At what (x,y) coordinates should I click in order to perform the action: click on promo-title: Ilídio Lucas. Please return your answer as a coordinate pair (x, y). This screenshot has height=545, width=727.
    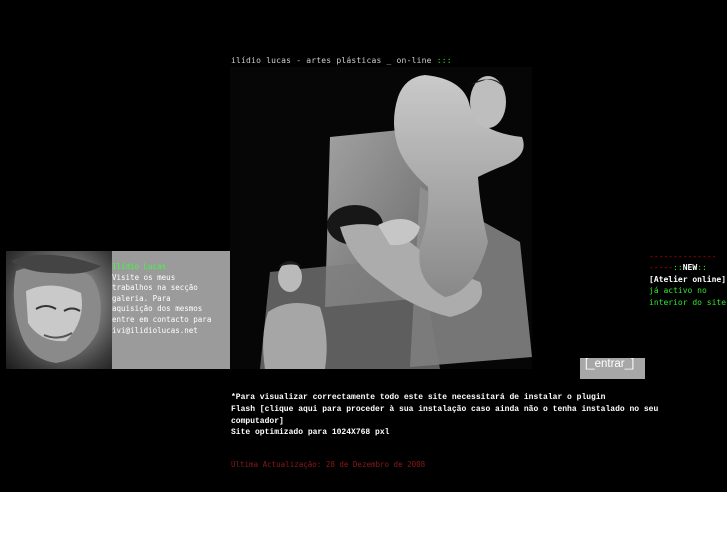
    Looking at the image, I should click on (139, 266).